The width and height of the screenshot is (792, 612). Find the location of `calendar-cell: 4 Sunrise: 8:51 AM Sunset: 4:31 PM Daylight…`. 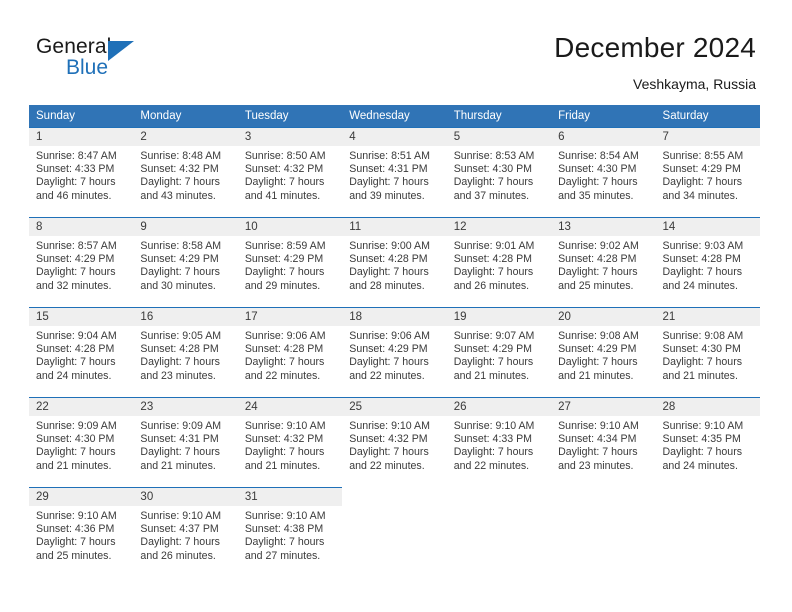

calendar-cell: 4 Sunrise: 8:51 AM Sunset: 4:31 PM Daylight… is located at coordinates (394, 172).